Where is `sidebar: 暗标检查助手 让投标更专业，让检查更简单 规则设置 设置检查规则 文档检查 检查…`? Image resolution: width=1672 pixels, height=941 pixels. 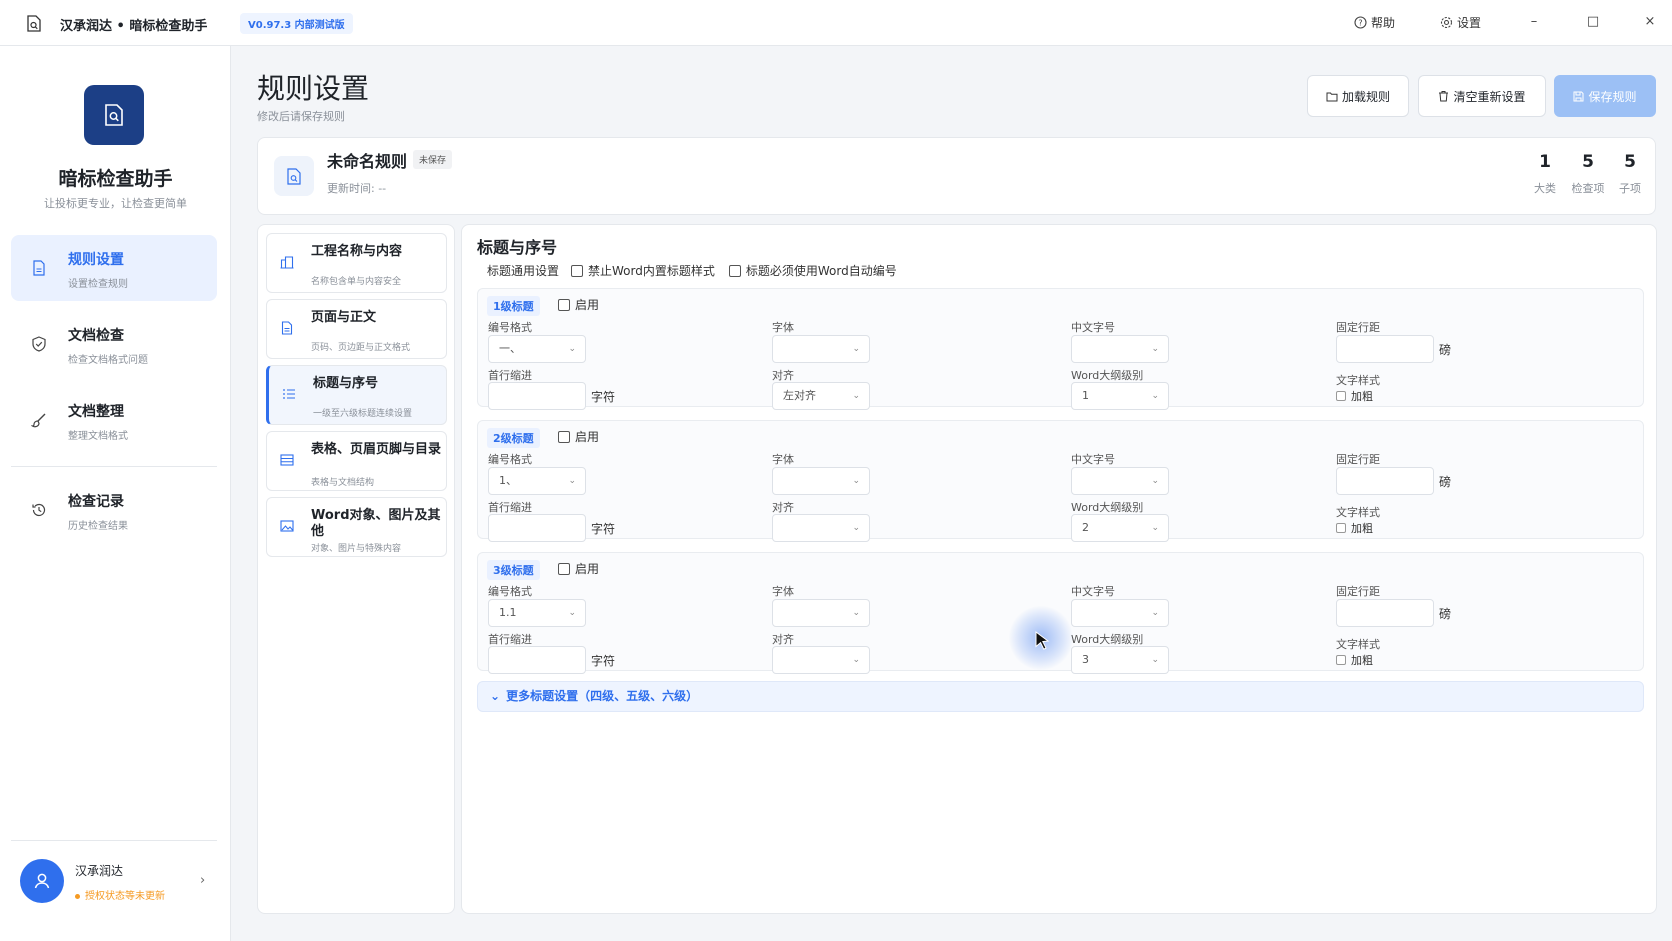
sidebar: 暗标检查助手 让投标更专业，让检查更简单 规则设置 设置检查规则 文档检查 检查… is located at coordinates (115, 493).